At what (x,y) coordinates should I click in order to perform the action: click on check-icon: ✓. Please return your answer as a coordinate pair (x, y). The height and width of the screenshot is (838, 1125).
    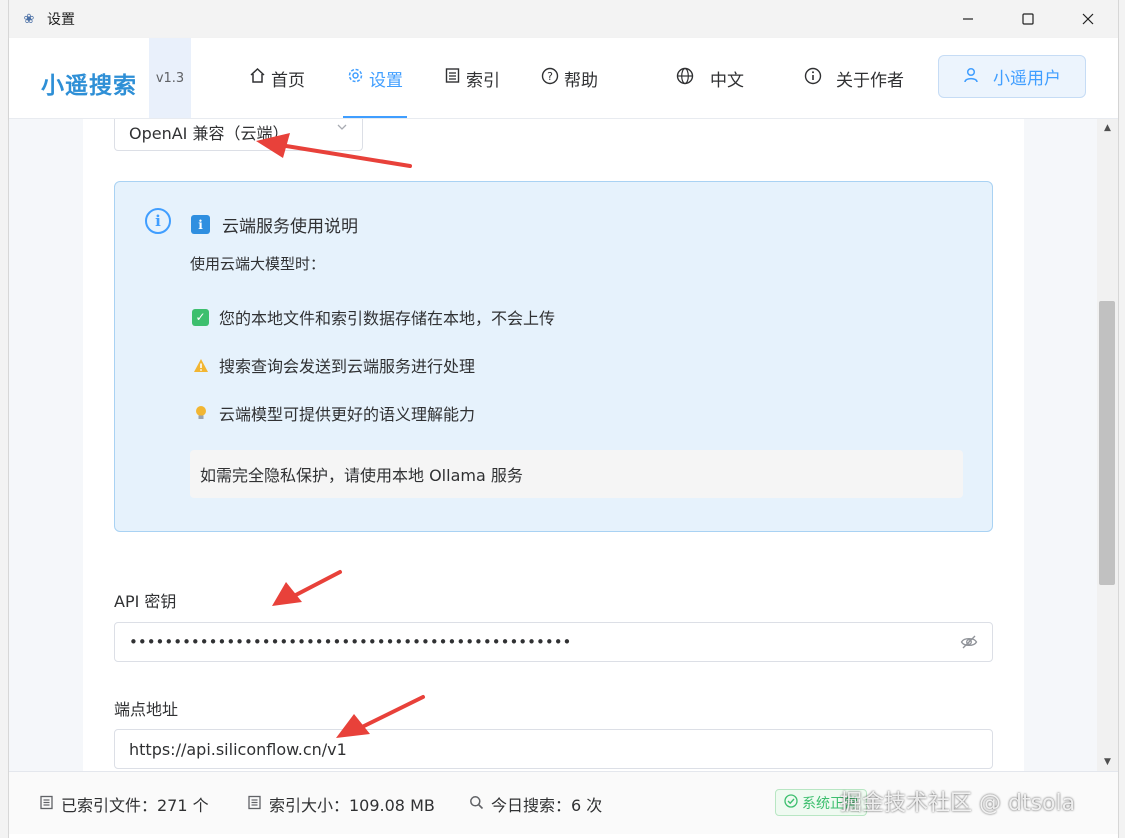
    Looking at the image, I should click on (200, 317).